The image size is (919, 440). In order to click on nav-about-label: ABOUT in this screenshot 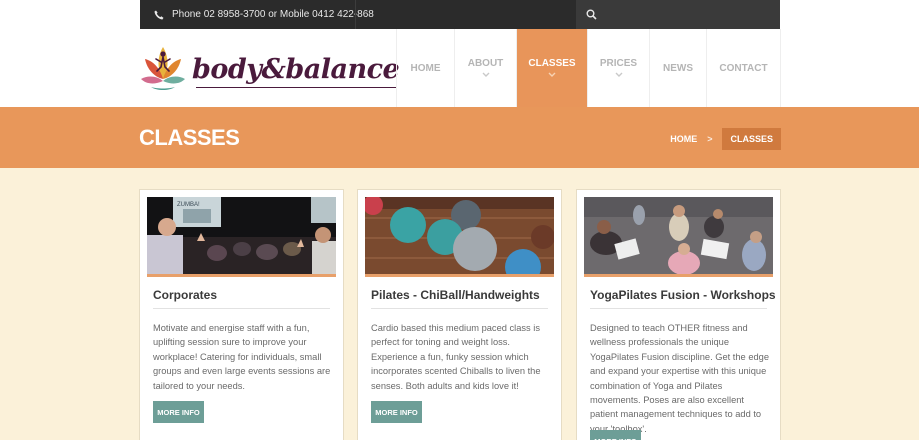, I will do `click(485, 63)`.